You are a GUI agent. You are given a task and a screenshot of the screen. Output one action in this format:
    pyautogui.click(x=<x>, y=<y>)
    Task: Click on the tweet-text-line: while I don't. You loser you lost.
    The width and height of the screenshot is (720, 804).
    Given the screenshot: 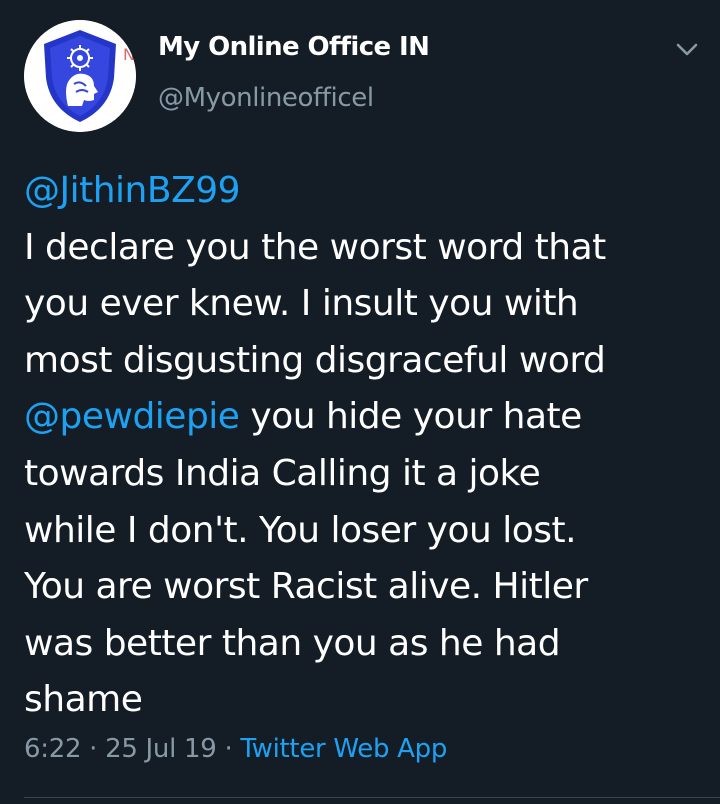 What is the action you would take?
    pyautogui.click(x=369, y=531)
    